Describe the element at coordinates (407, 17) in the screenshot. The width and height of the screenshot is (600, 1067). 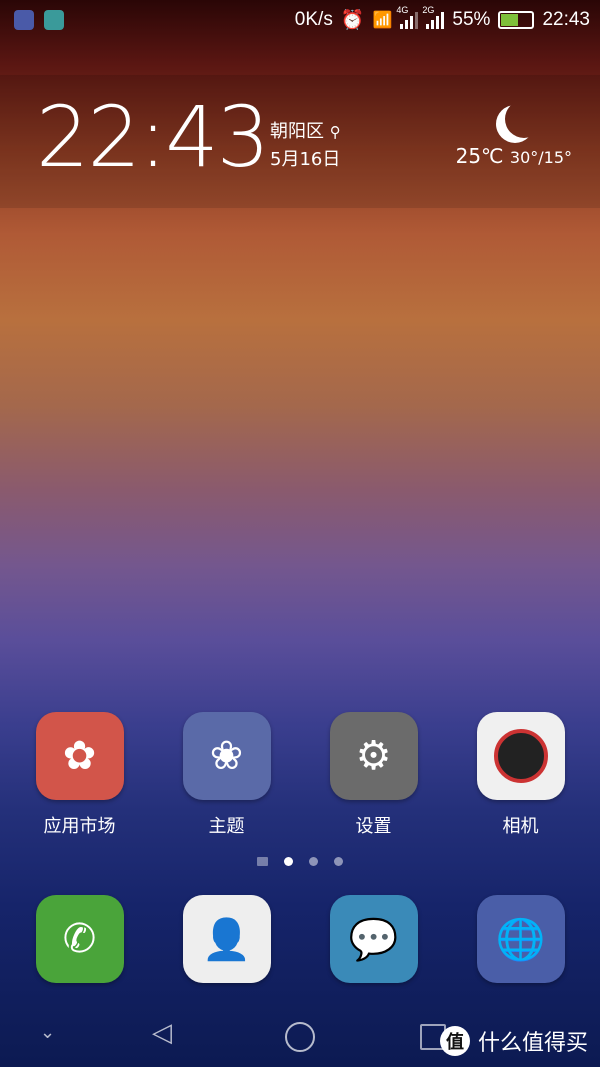
I see `signal-sim1-icon: 4G` at that location.